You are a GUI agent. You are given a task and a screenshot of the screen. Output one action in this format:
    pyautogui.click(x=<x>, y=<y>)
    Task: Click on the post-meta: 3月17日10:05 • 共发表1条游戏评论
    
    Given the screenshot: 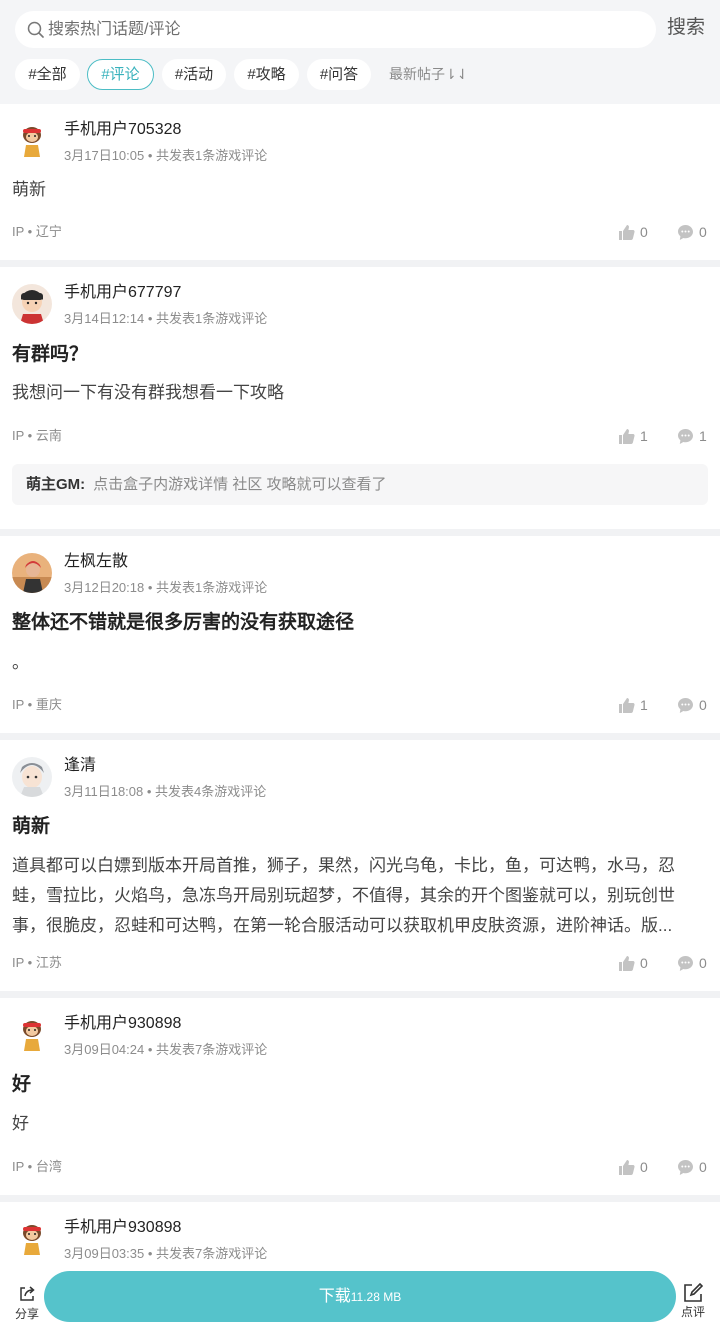 What is the action you would take?
    pyautogui.click(x=165, y=156)
    